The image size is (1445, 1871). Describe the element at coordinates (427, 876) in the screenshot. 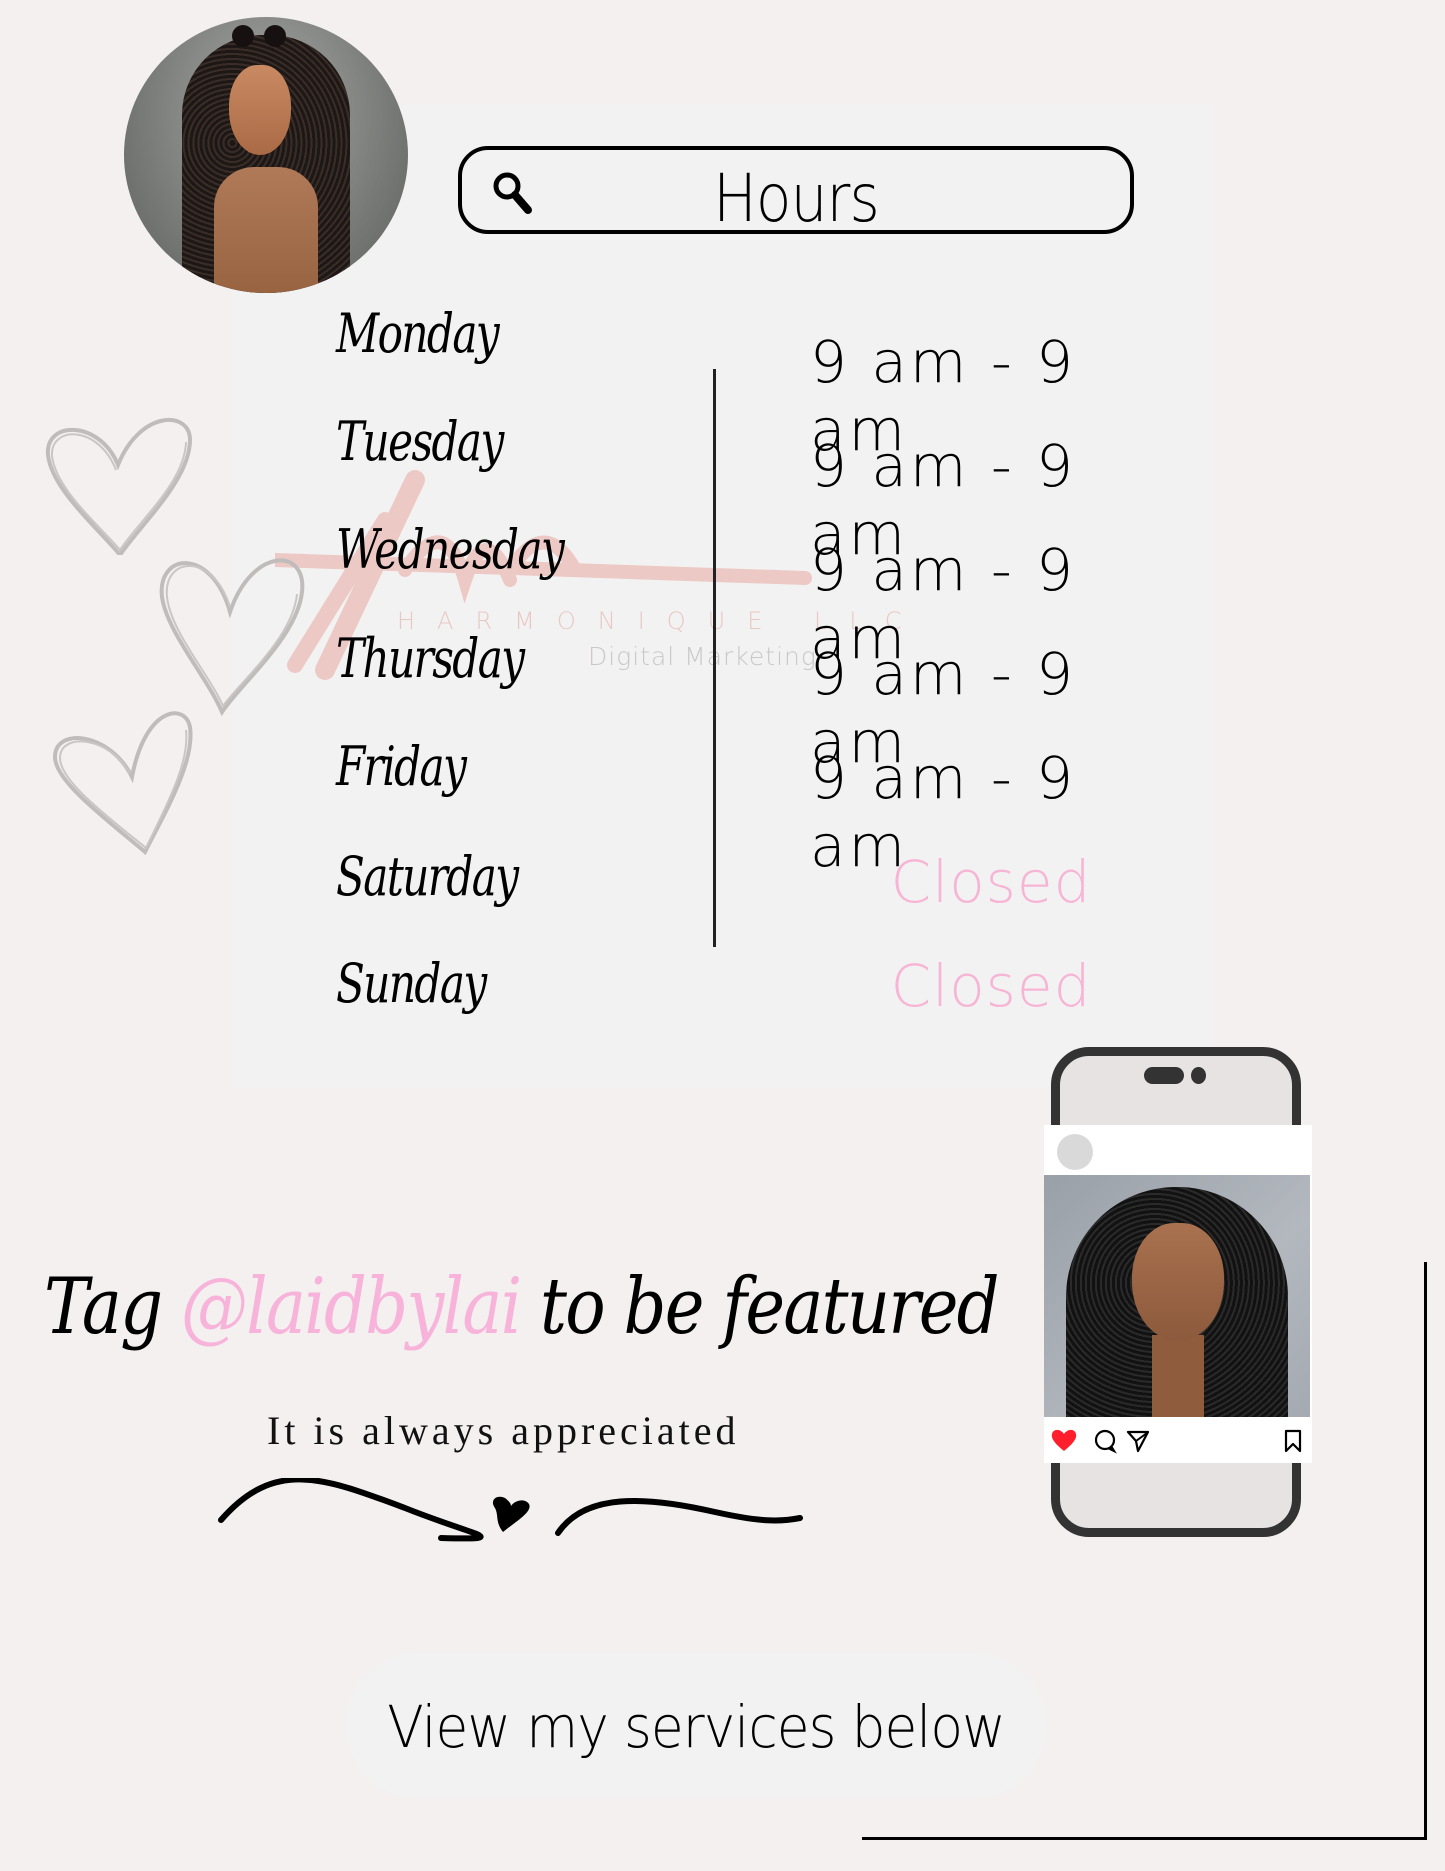

I see `day-label: Saturday` at that location.